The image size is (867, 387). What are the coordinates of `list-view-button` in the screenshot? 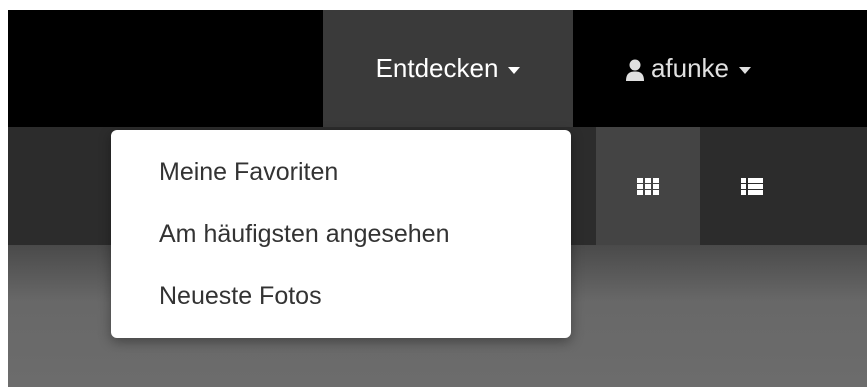 It's located at (752, 186).